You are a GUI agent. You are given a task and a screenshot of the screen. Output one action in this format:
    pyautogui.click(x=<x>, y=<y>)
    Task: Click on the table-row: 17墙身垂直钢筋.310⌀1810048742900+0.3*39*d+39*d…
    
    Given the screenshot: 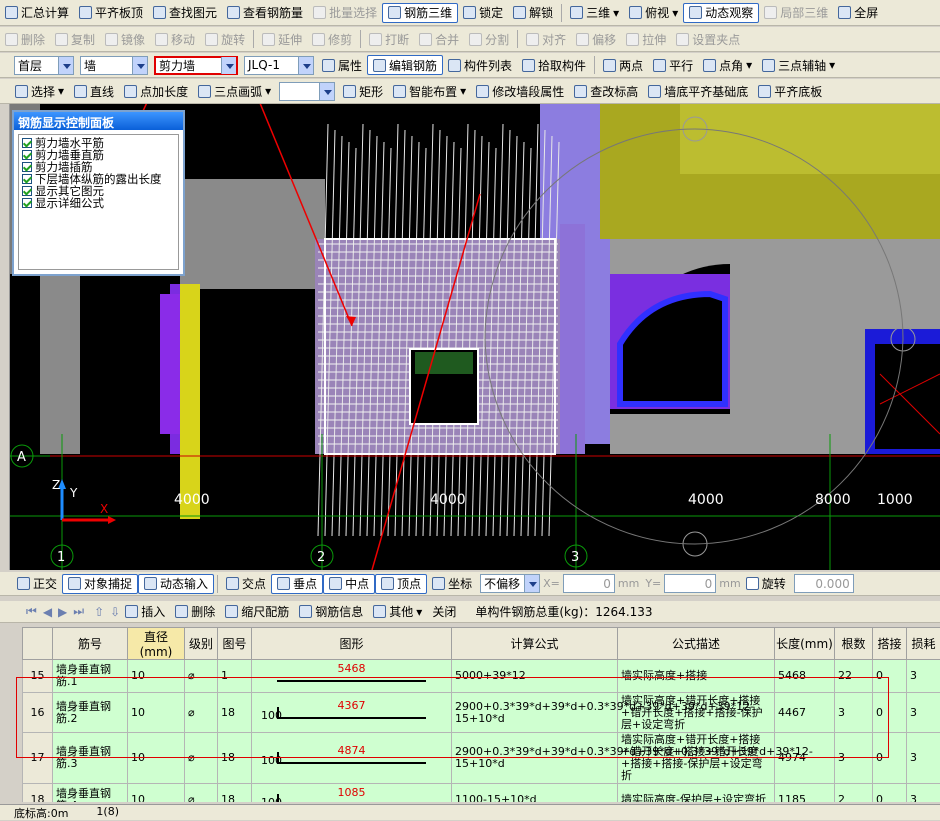 What is the action you would take?
    pyautogui.click(x=481, y=758)
    